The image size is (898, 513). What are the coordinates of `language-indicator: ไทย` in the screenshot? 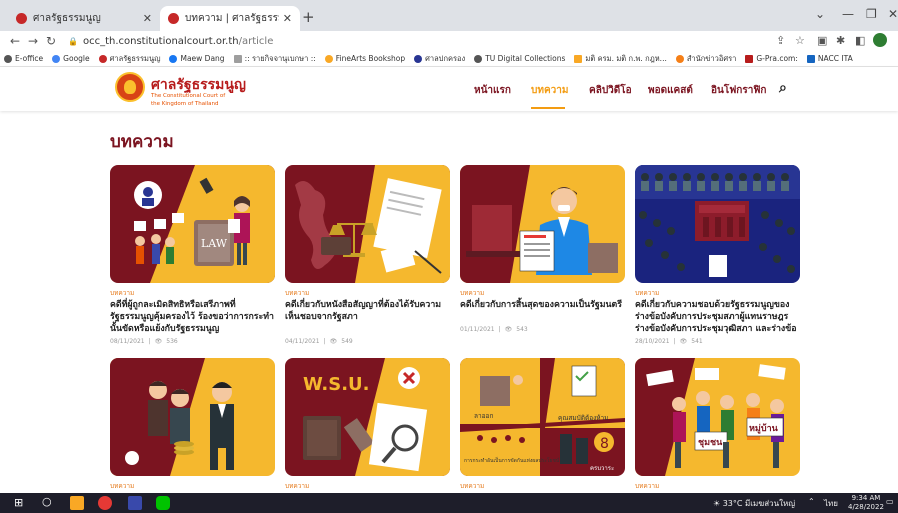 It's located at (831, 503).